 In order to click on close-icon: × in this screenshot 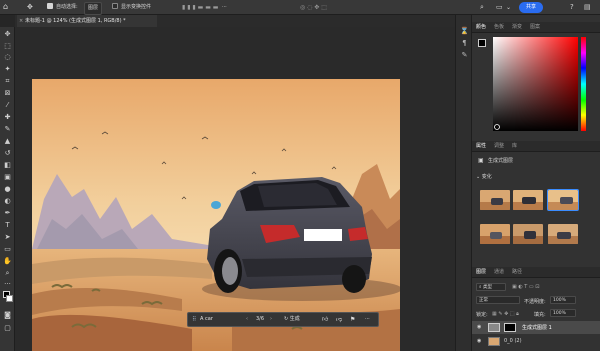, I will do `click(21, 21)`.